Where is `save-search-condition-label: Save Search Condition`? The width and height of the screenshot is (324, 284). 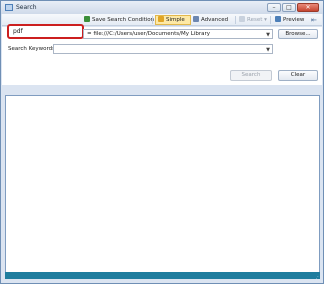
save-search-condition-label: Save Search Condition is located at coordinates (123, 20).